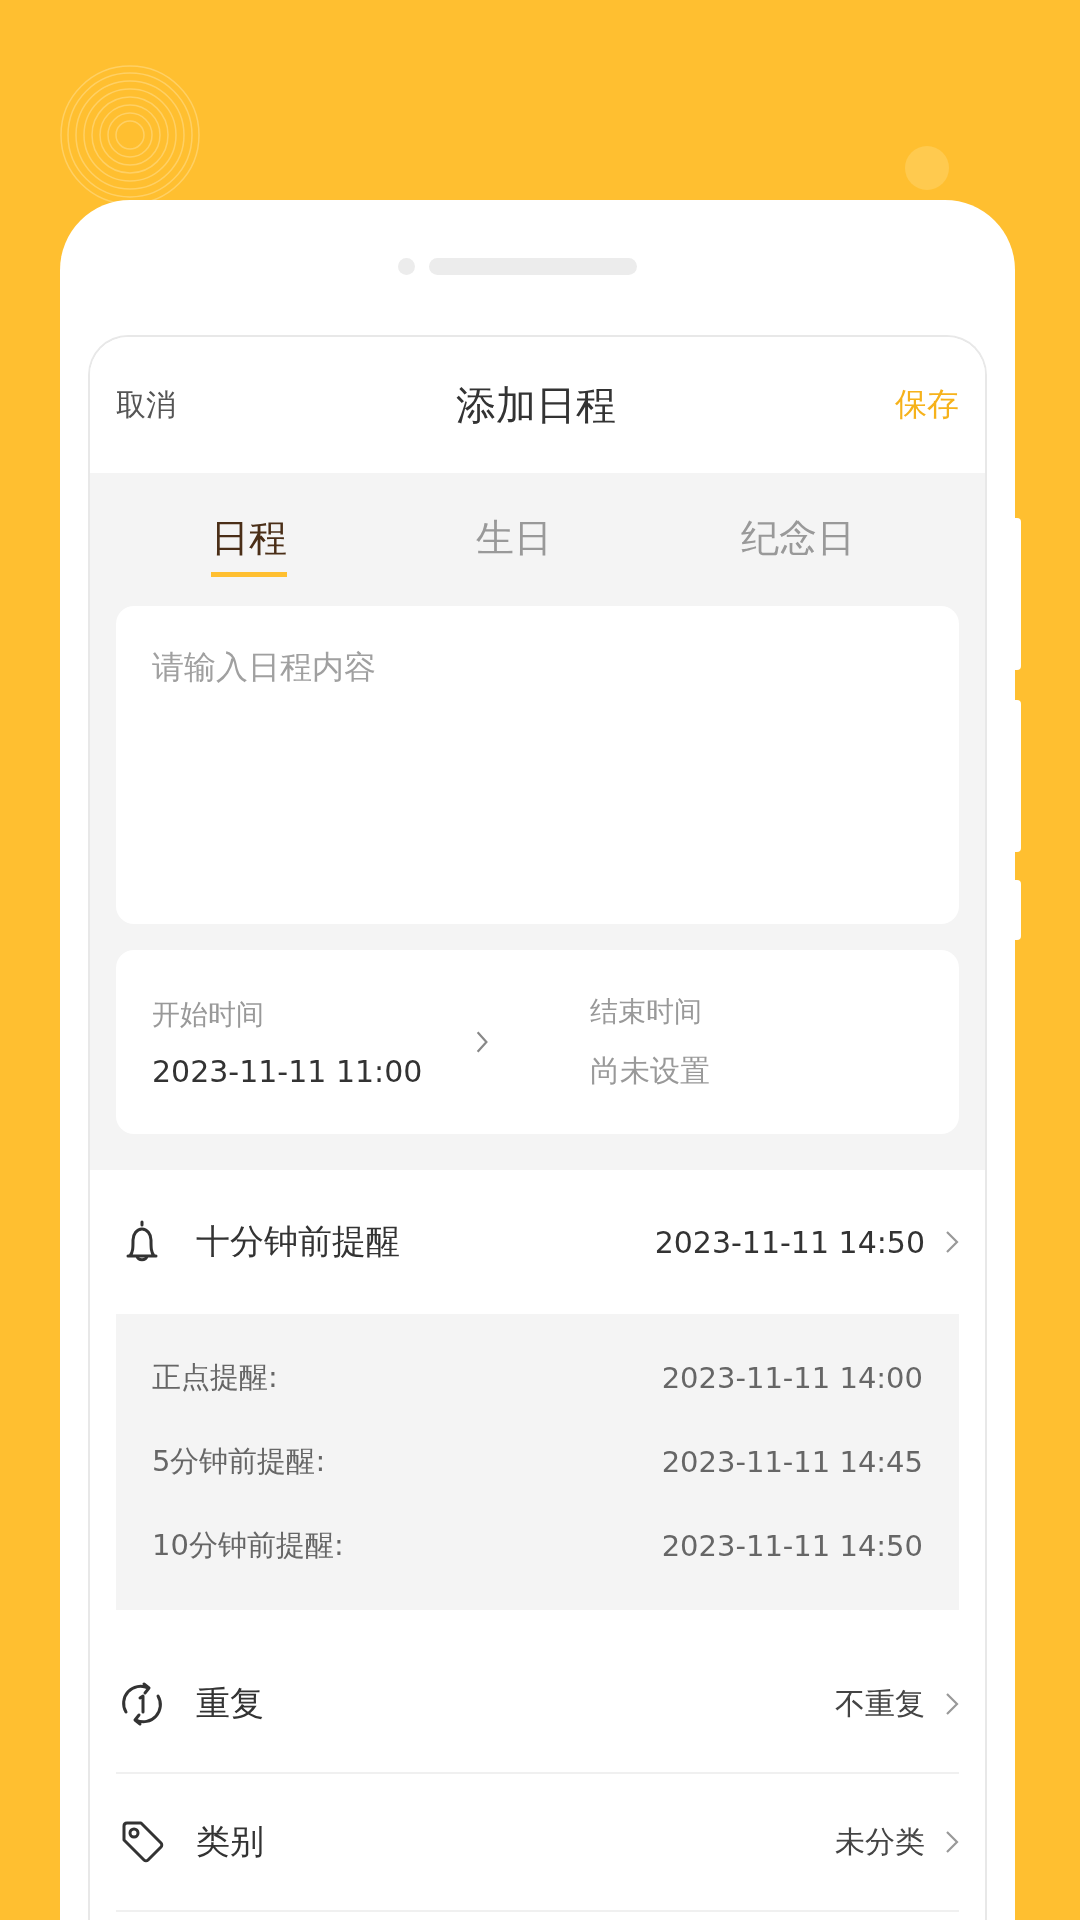  I want to click on start-time-value: 2023-11-11 11:00, so click(288, 1071).